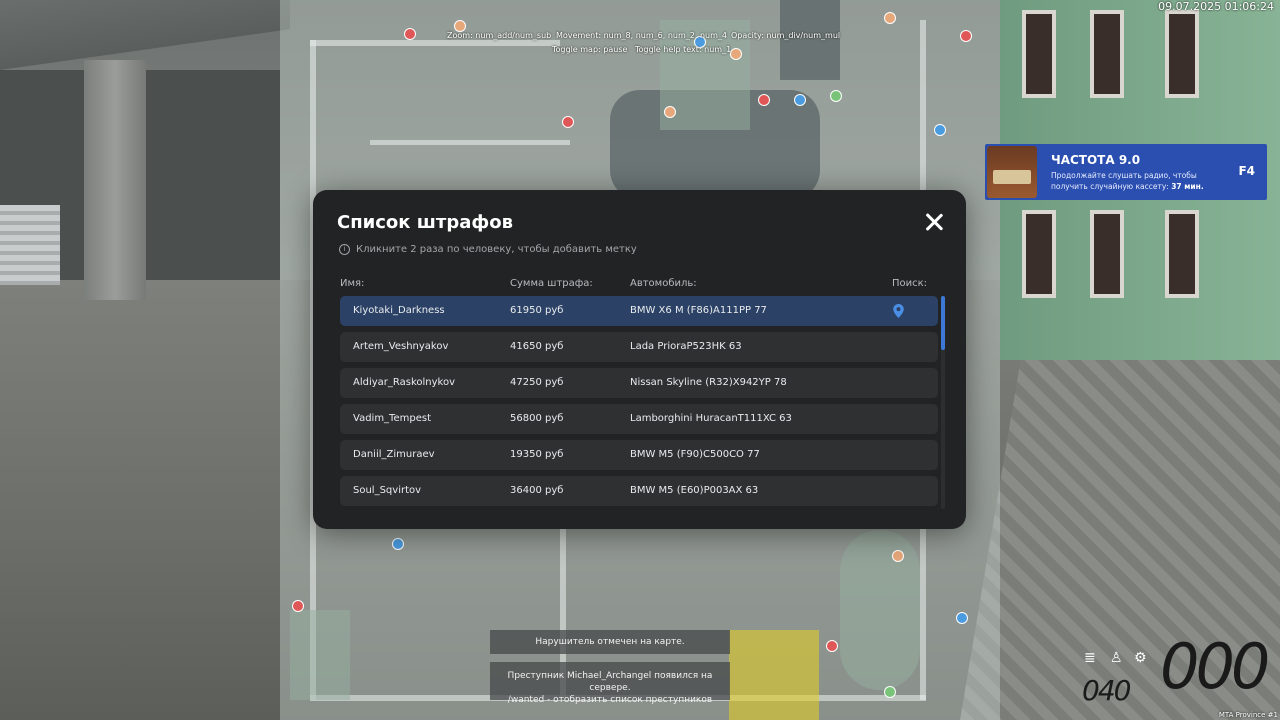 The height and width of the screenshot is (720, 1280). I want to click on timestamp: 09.07.2025 01:06:24, so click(1216, 6).